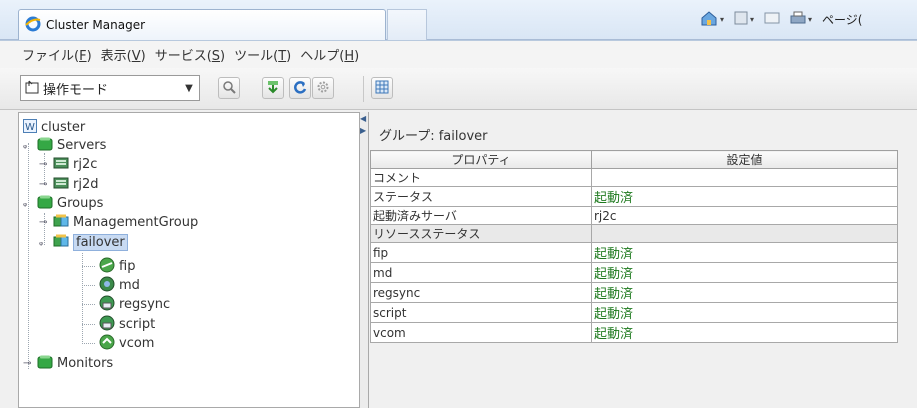 This screenshot has width=917, height=408. I want to click on settings-button, so click(323, 88).